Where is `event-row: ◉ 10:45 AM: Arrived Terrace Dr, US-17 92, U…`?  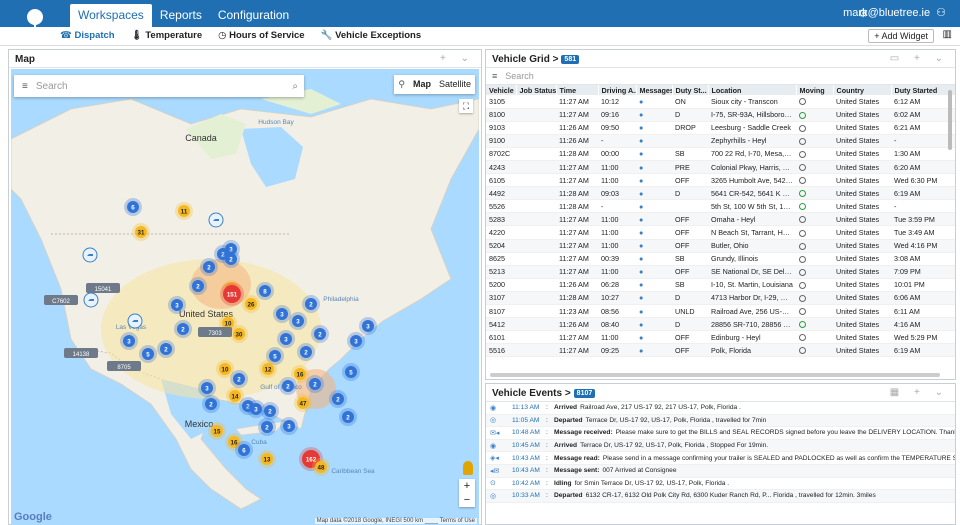 event-row: ◉ 10:45 AM: Arrived Terrace Dr, US-17 92, U… is located at coordinates (720, 446).